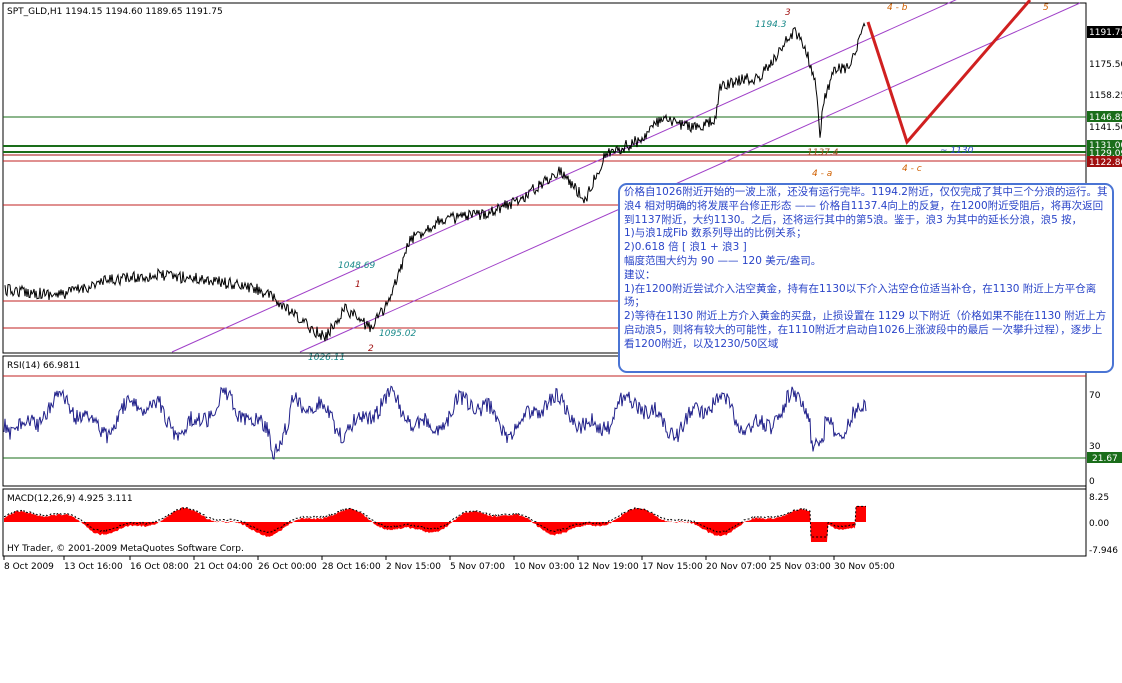  What do you see at coordinates (723, 260) in the screenshot?
I see `note-line: 幅度范围大约为 90 —— 120 美元/盎司。` at bounding box center [723, 260].